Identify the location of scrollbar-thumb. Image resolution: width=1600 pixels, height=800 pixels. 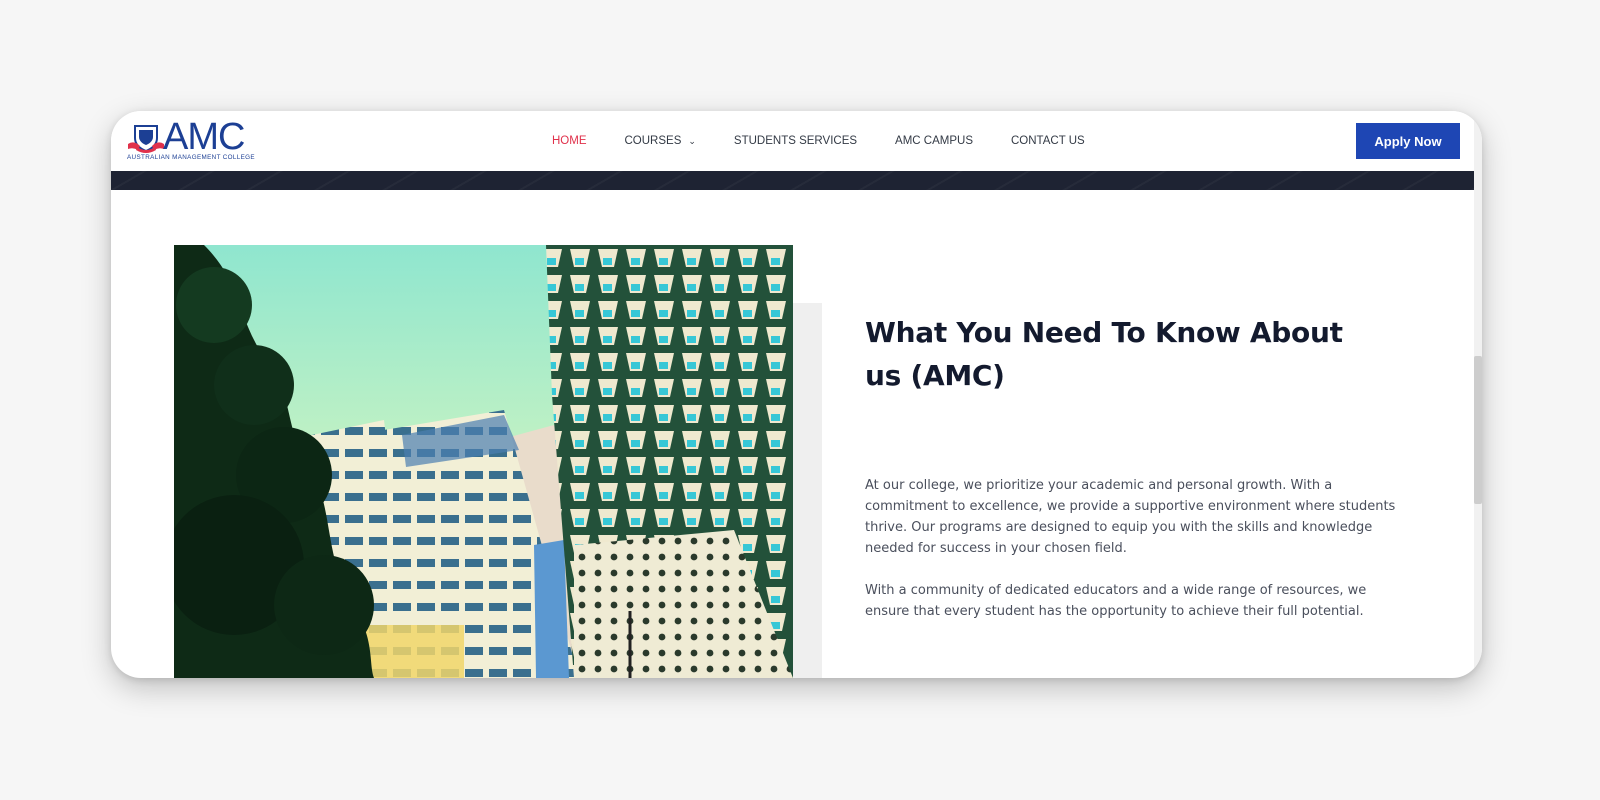
(1478, 430).